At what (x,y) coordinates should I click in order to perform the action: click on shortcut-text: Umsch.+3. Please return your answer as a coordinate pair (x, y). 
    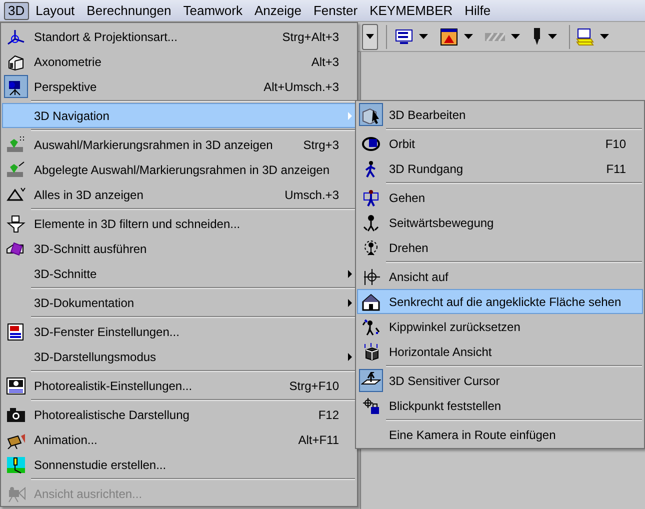
    Looking at the image, I should click on (311, 195).